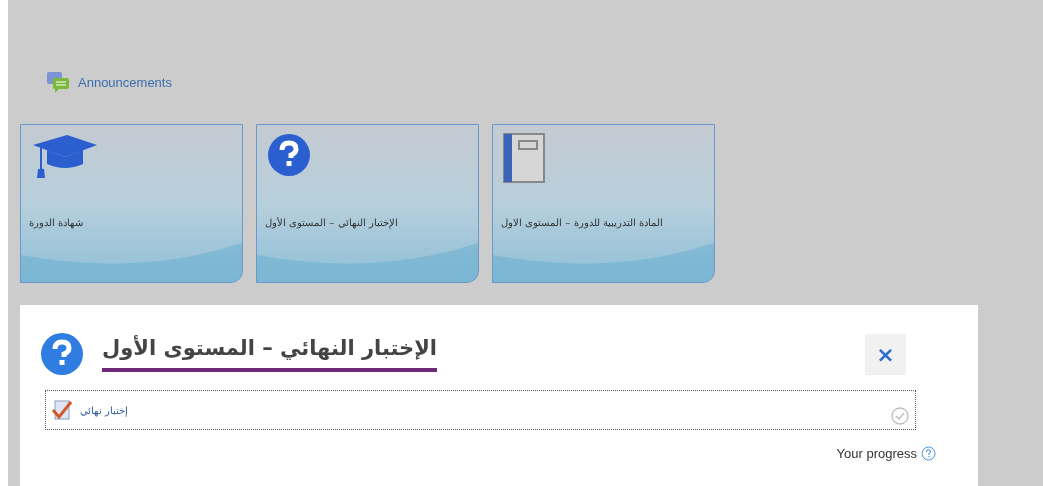 This screenshot has height=486, width=1043. Describe the element at coordinates (928, 453) in the screenshot. I see `help-icon` at that location.